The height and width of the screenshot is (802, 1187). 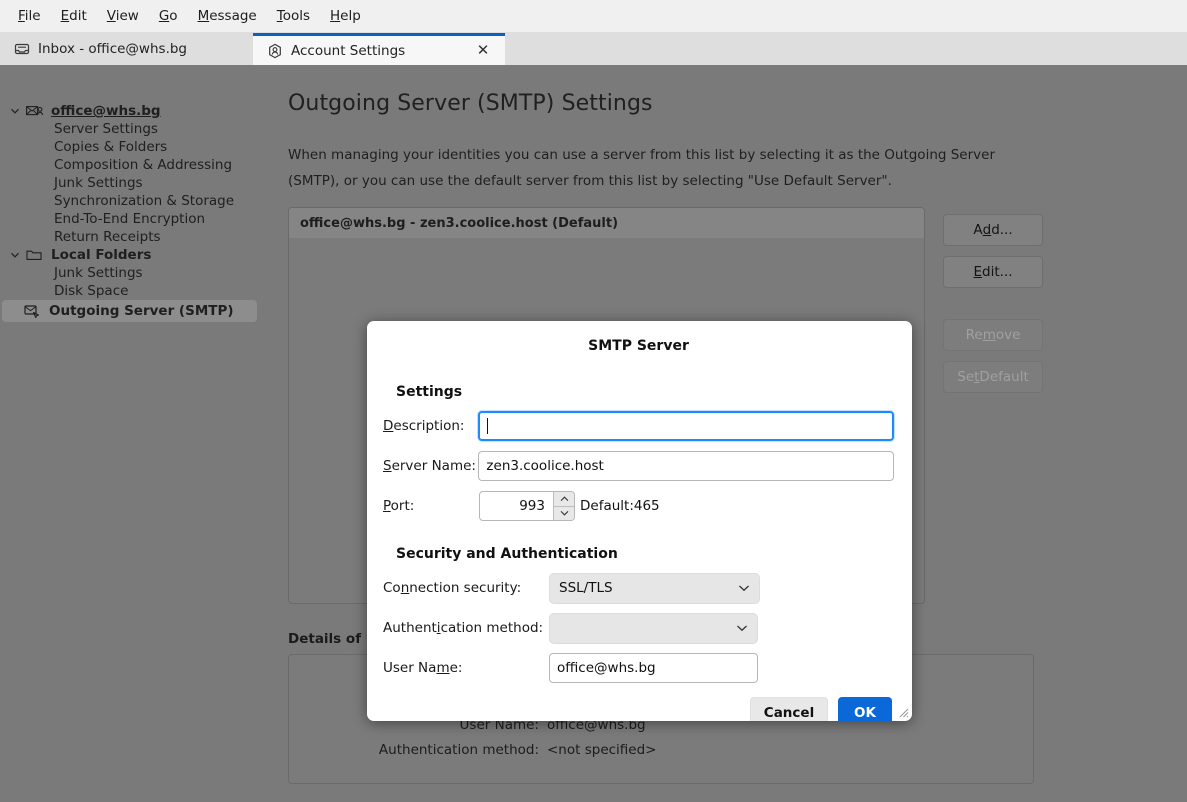 I want to click on sidebar-item-outgoing-server-smtp: Outgoing Server (SMTP), so click(x=129, y=311).